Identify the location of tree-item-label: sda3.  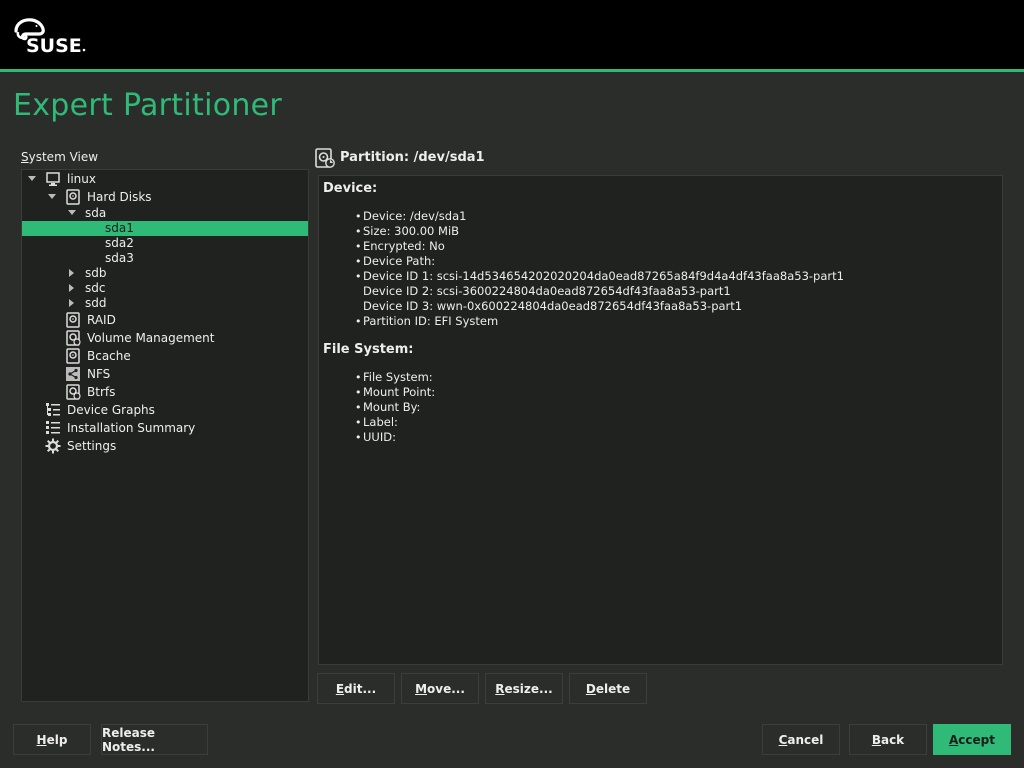
(119, 258).